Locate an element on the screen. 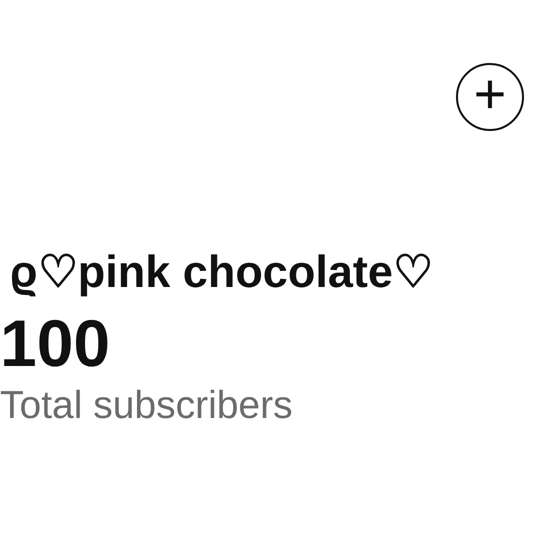 This screenshot has height=560, width=560. add-button: + is located at coordinates (490, 97).